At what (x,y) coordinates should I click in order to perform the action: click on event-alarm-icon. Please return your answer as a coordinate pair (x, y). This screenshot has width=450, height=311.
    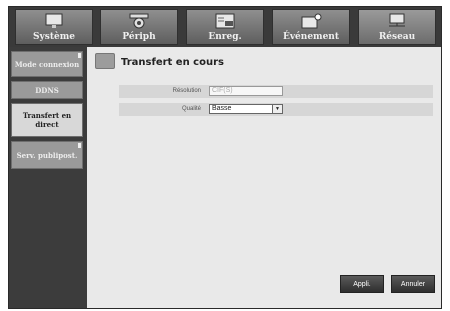
    Looking at the image, I should click on (311, 21).